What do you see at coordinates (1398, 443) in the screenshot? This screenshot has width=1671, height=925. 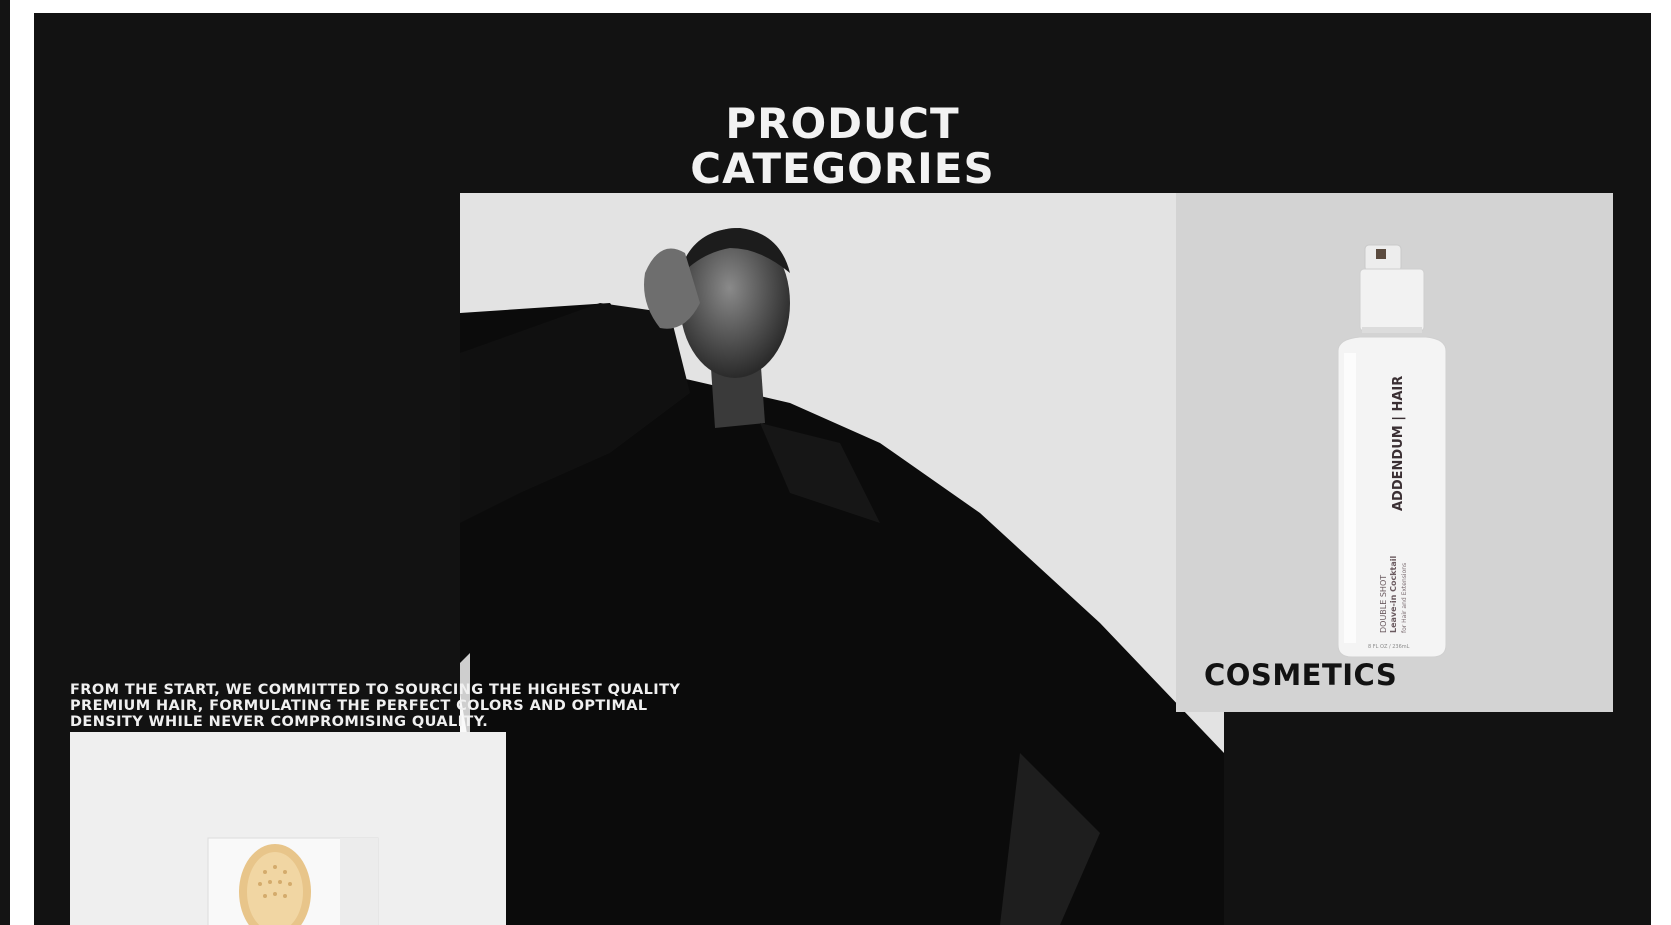 I see `bottle-brand-text: ADDENDUM | HAIR` at bounding box center [1398, 443].